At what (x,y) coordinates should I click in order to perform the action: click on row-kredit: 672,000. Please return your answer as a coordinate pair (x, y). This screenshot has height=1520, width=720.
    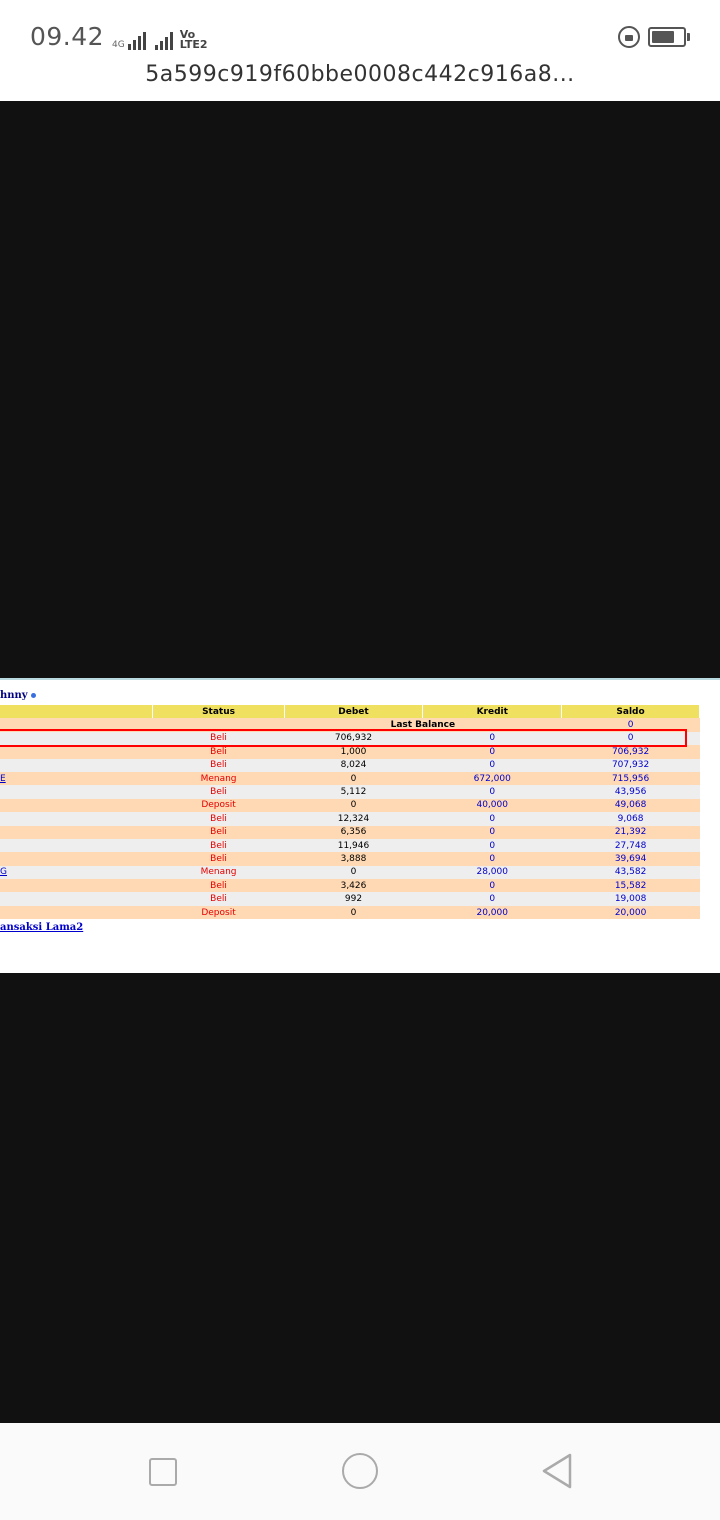
    Looking at the image, I should click on (492, 778).